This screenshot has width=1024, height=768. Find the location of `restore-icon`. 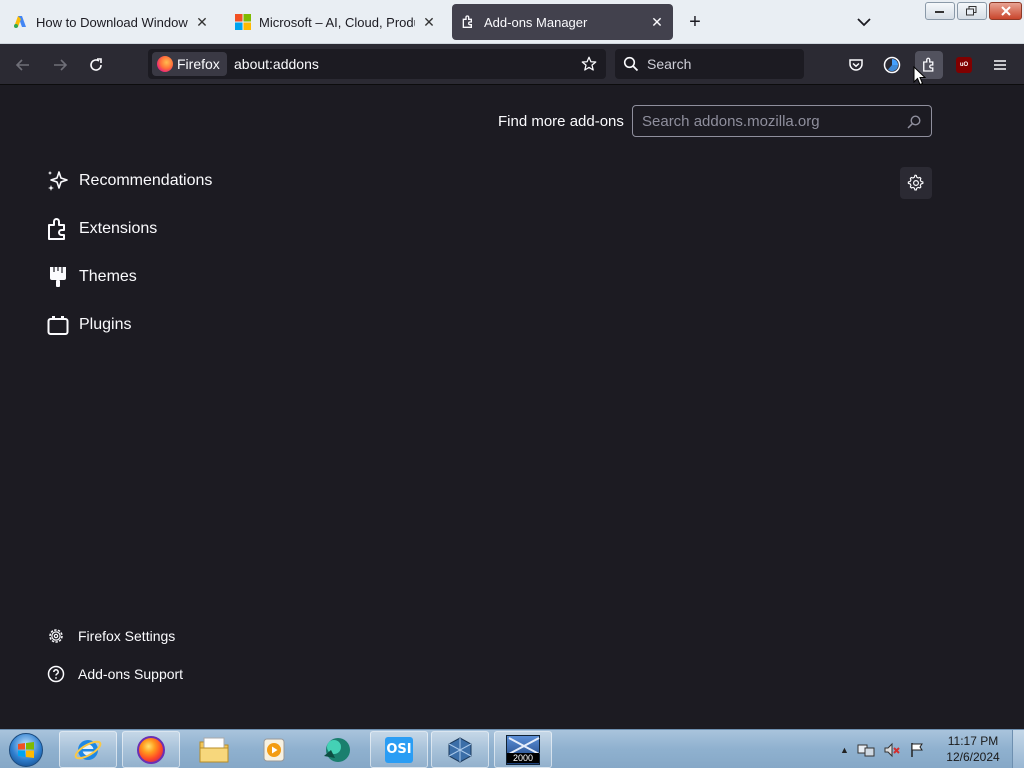

restore-icon is located at coordinates (971, 11).